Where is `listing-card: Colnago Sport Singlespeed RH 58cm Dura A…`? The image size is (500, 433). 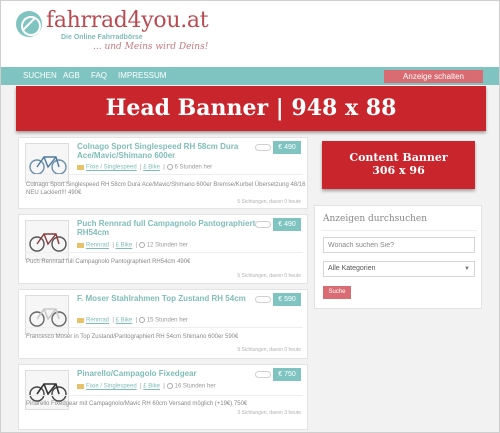 listing-card: Colnago Sport Singlespeed RH 58cm Dura A… is located at coordinates (163, 173).